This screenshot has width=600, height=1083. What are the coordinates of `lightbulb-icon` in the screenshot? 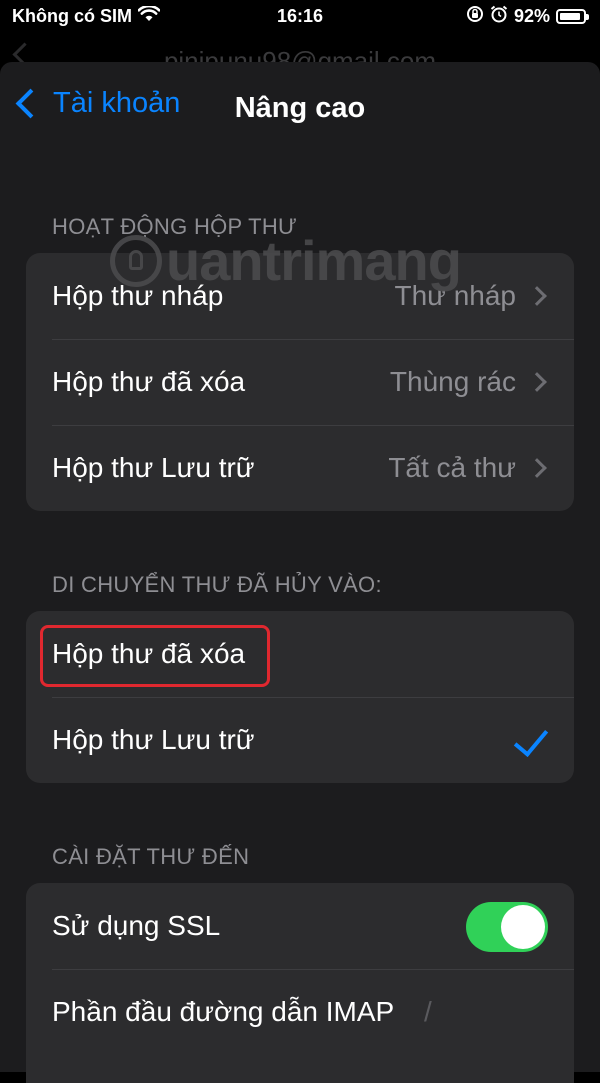 It's located at (136, 260).